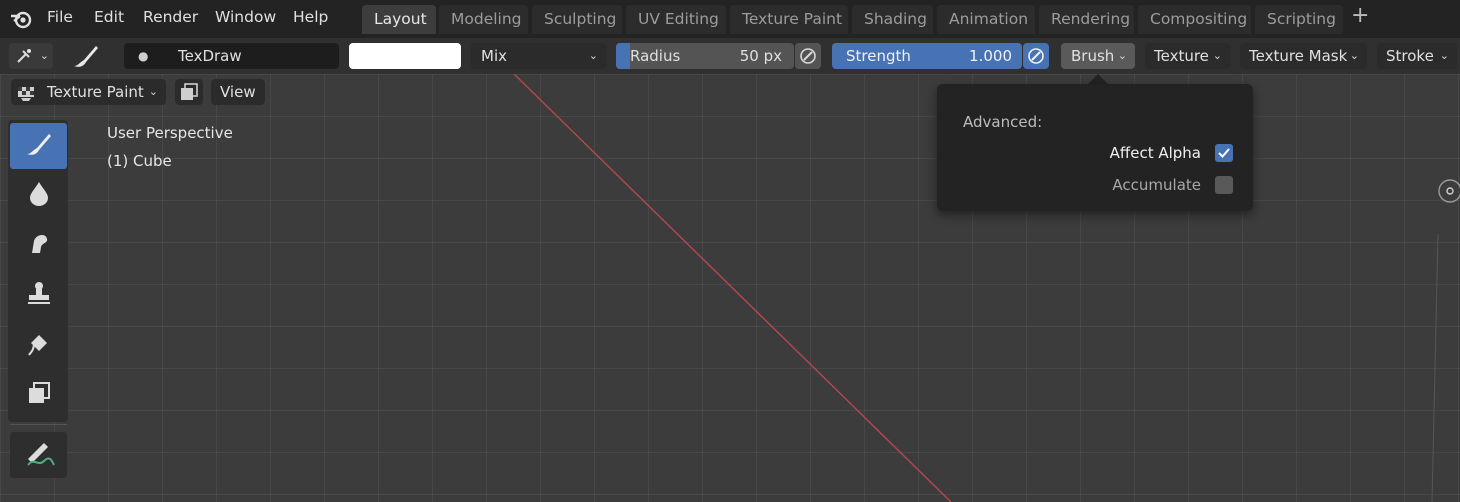 The height and width of the screenshot is (502, 1460). What do you see at coordinates (22, 21) in the screenshot?
I see `blender-logo-icon` at bounding box center [22, 21].